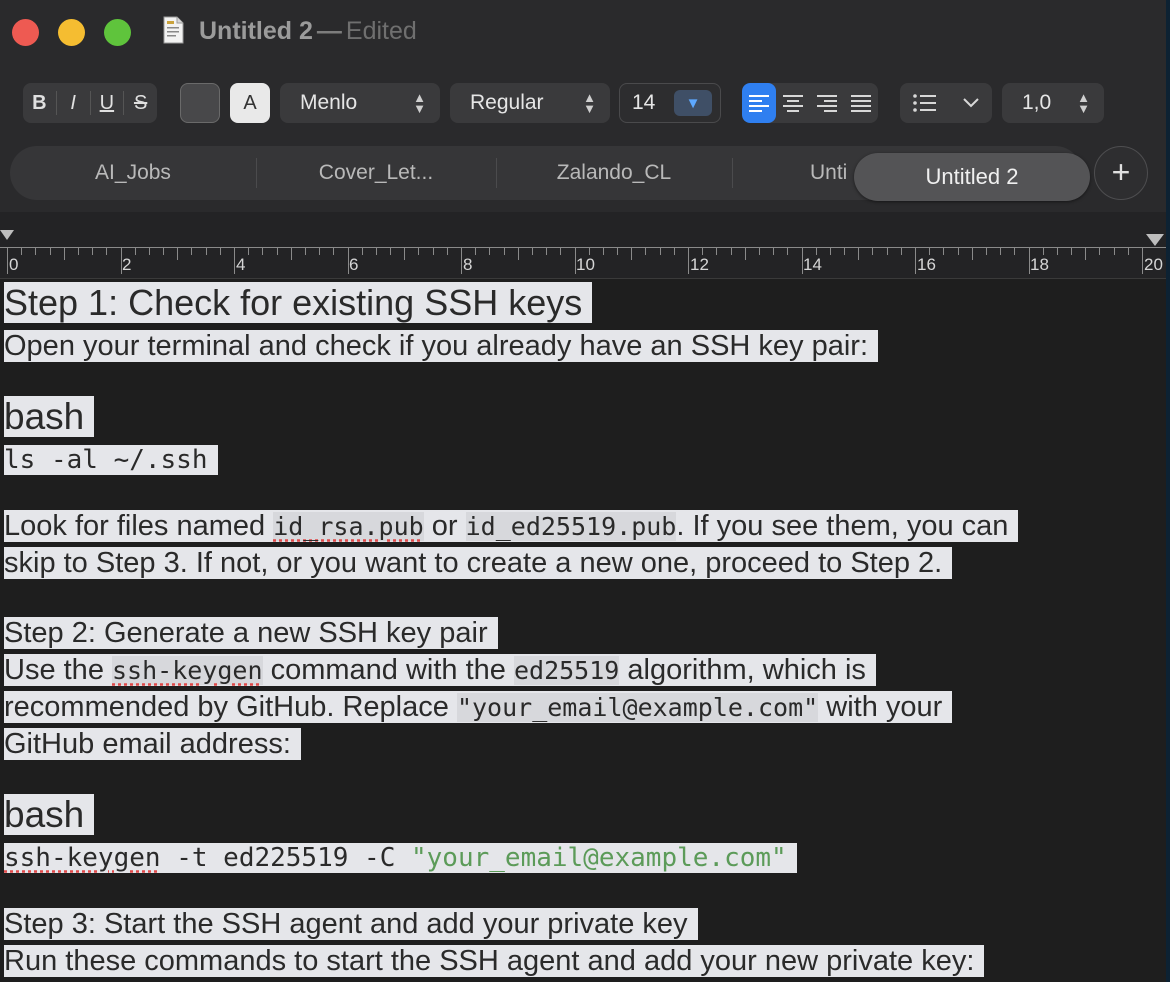 Image resolution: width=1170 pixels, height=982 pixels. I want to click on ruler-label: 6, so click(354, 264).